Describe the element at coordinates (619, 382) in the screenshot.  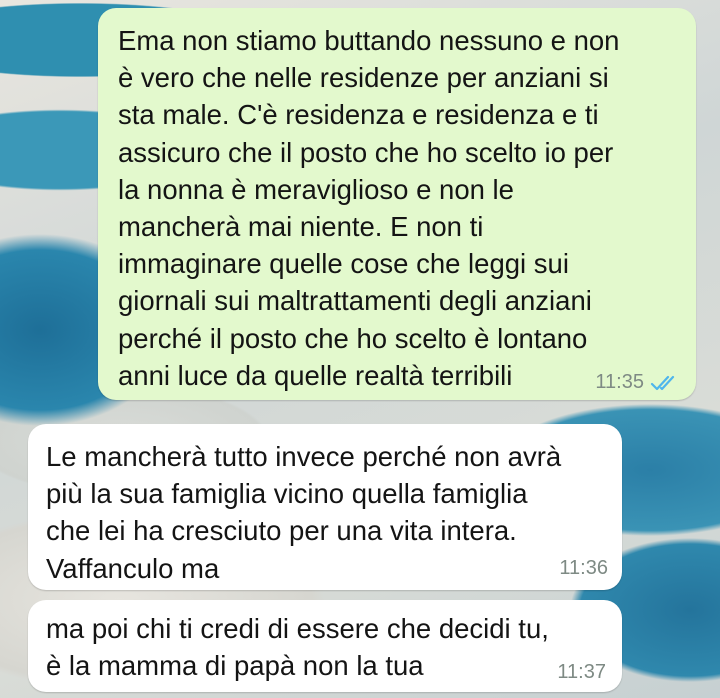
I see `message-time: 11:35` at that location.